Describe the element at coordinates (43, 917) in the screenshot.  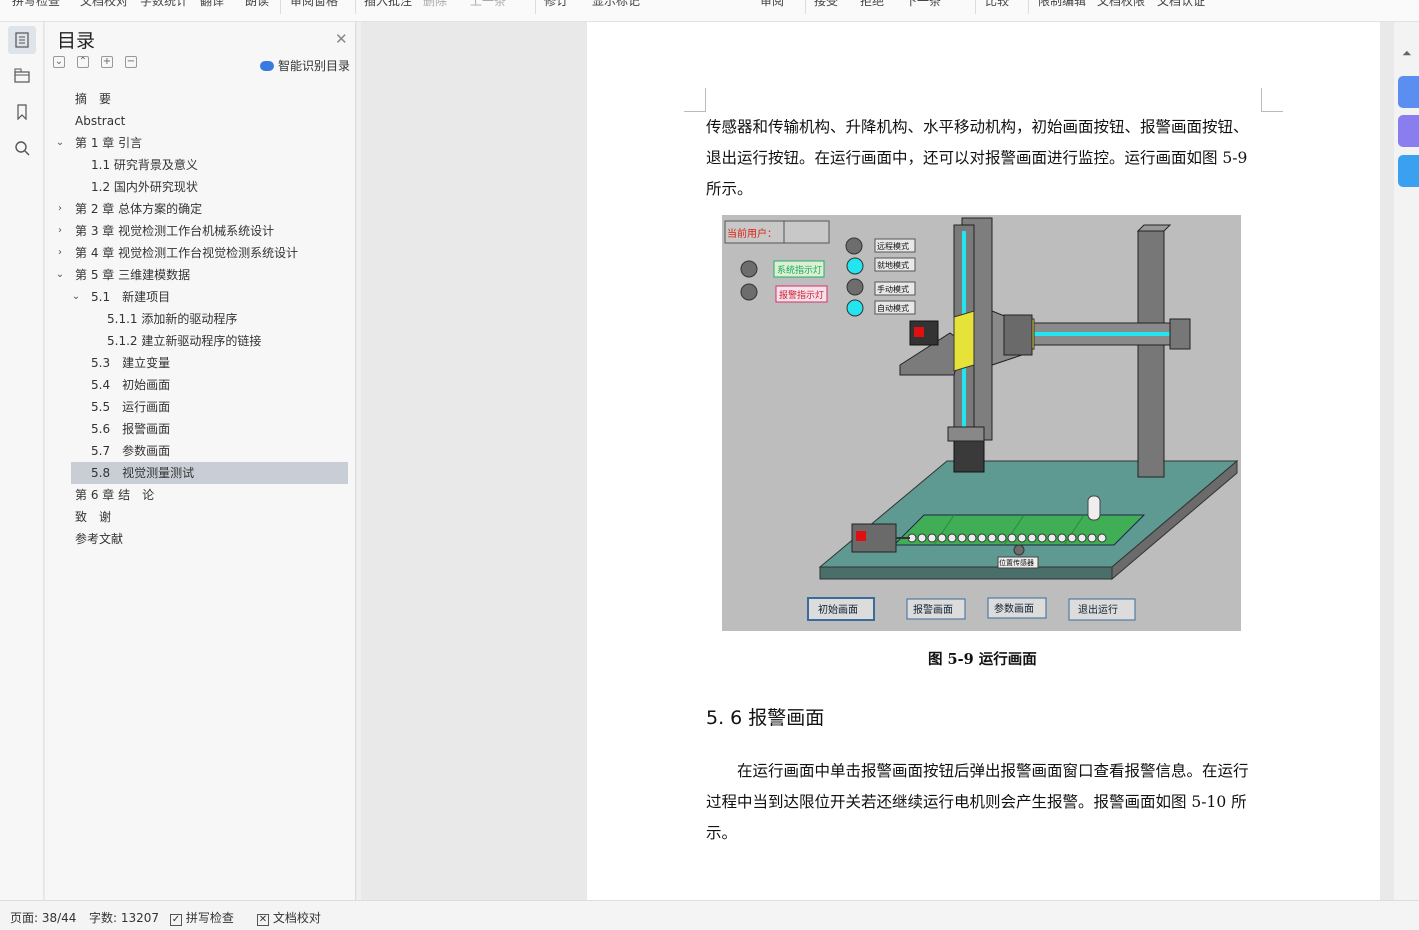
I see `page-counter: 页面: 38/44` at that location.